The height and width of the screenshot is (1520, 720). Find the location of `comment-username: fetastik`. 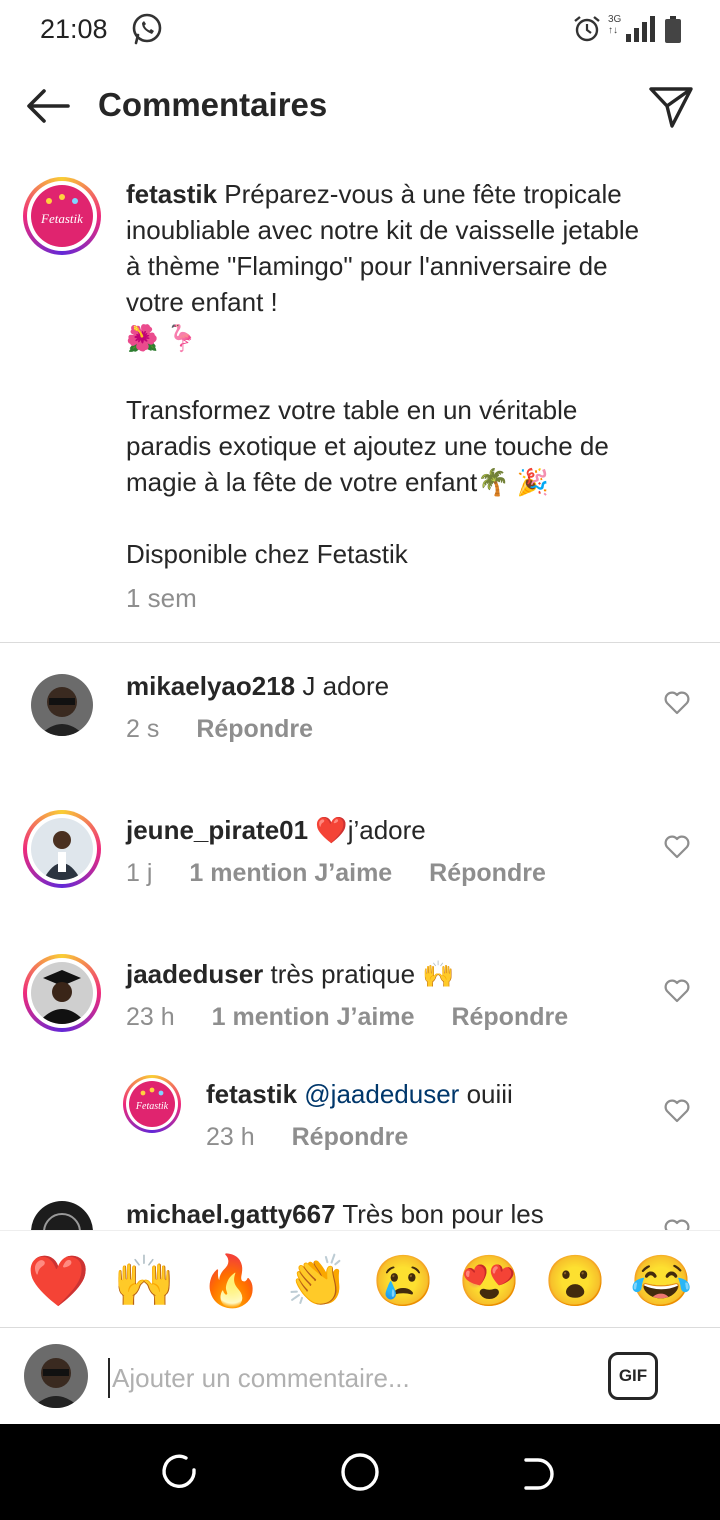

comment-username: fetastik is located at coordinates (251, 1094).